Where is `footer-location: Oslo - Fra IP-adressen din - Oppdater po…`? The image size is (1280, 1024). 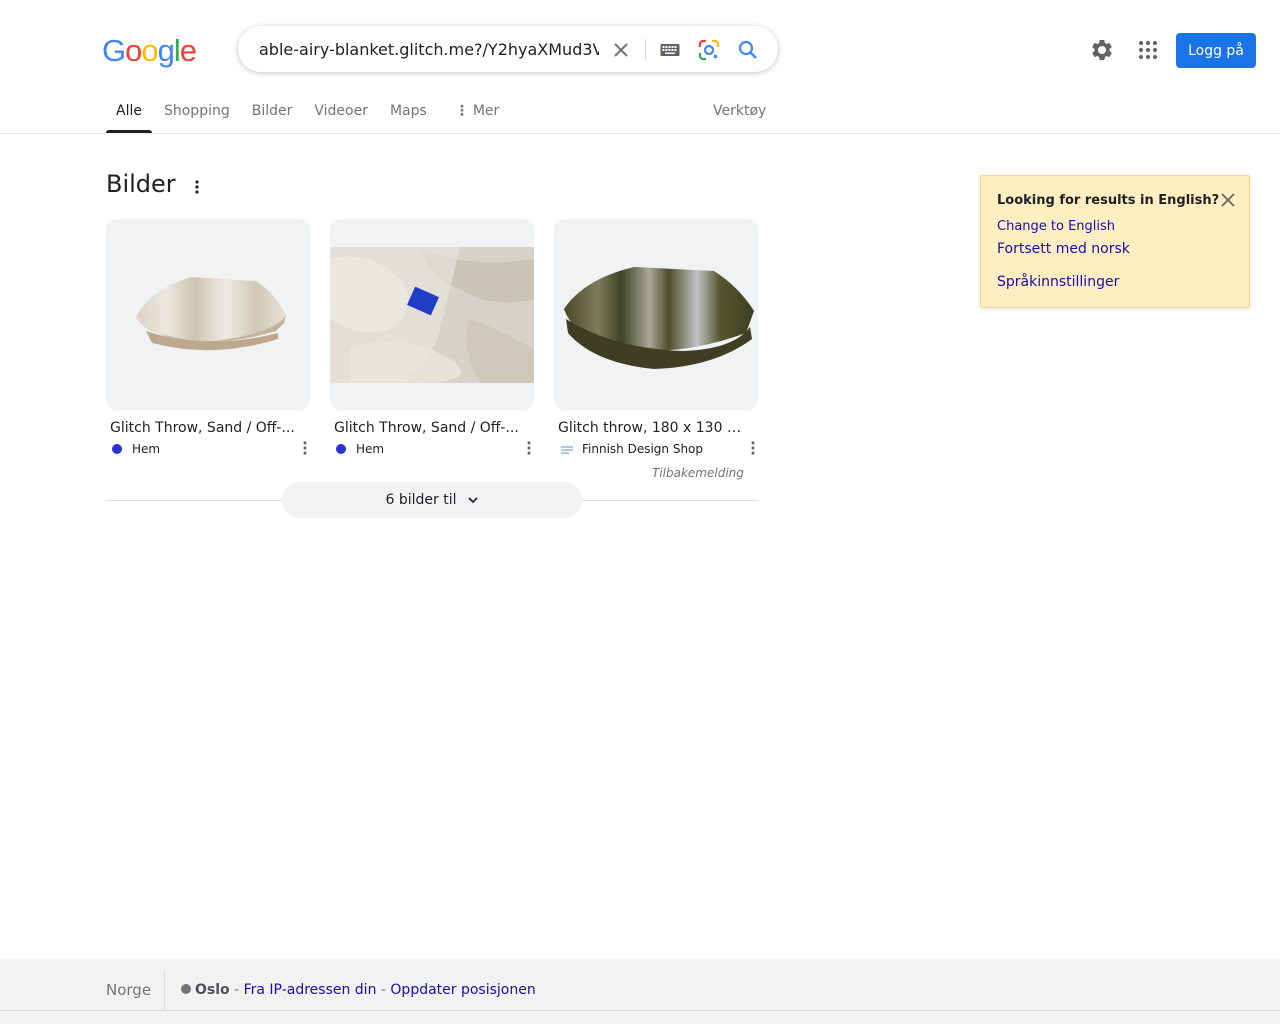
footer-location: Oslo - Fra IP-adressen din - Oppdater po… is located at coordinates (358, 985).